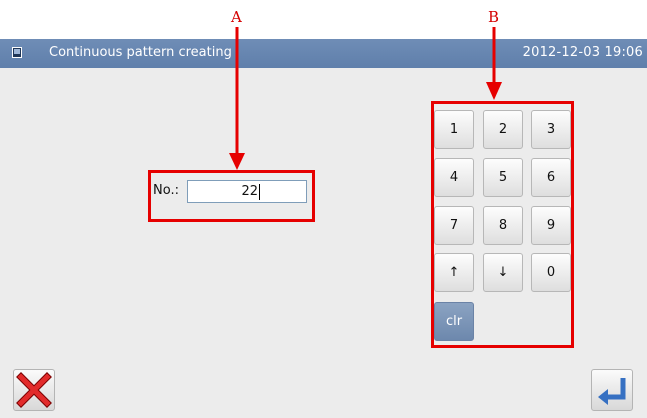 The height and width of the screenshot is (418, 647). What do you see at coordinates (236, 17) in the screenshot?
I see `annotation-label-a: A` at bounding box center [236, 17].